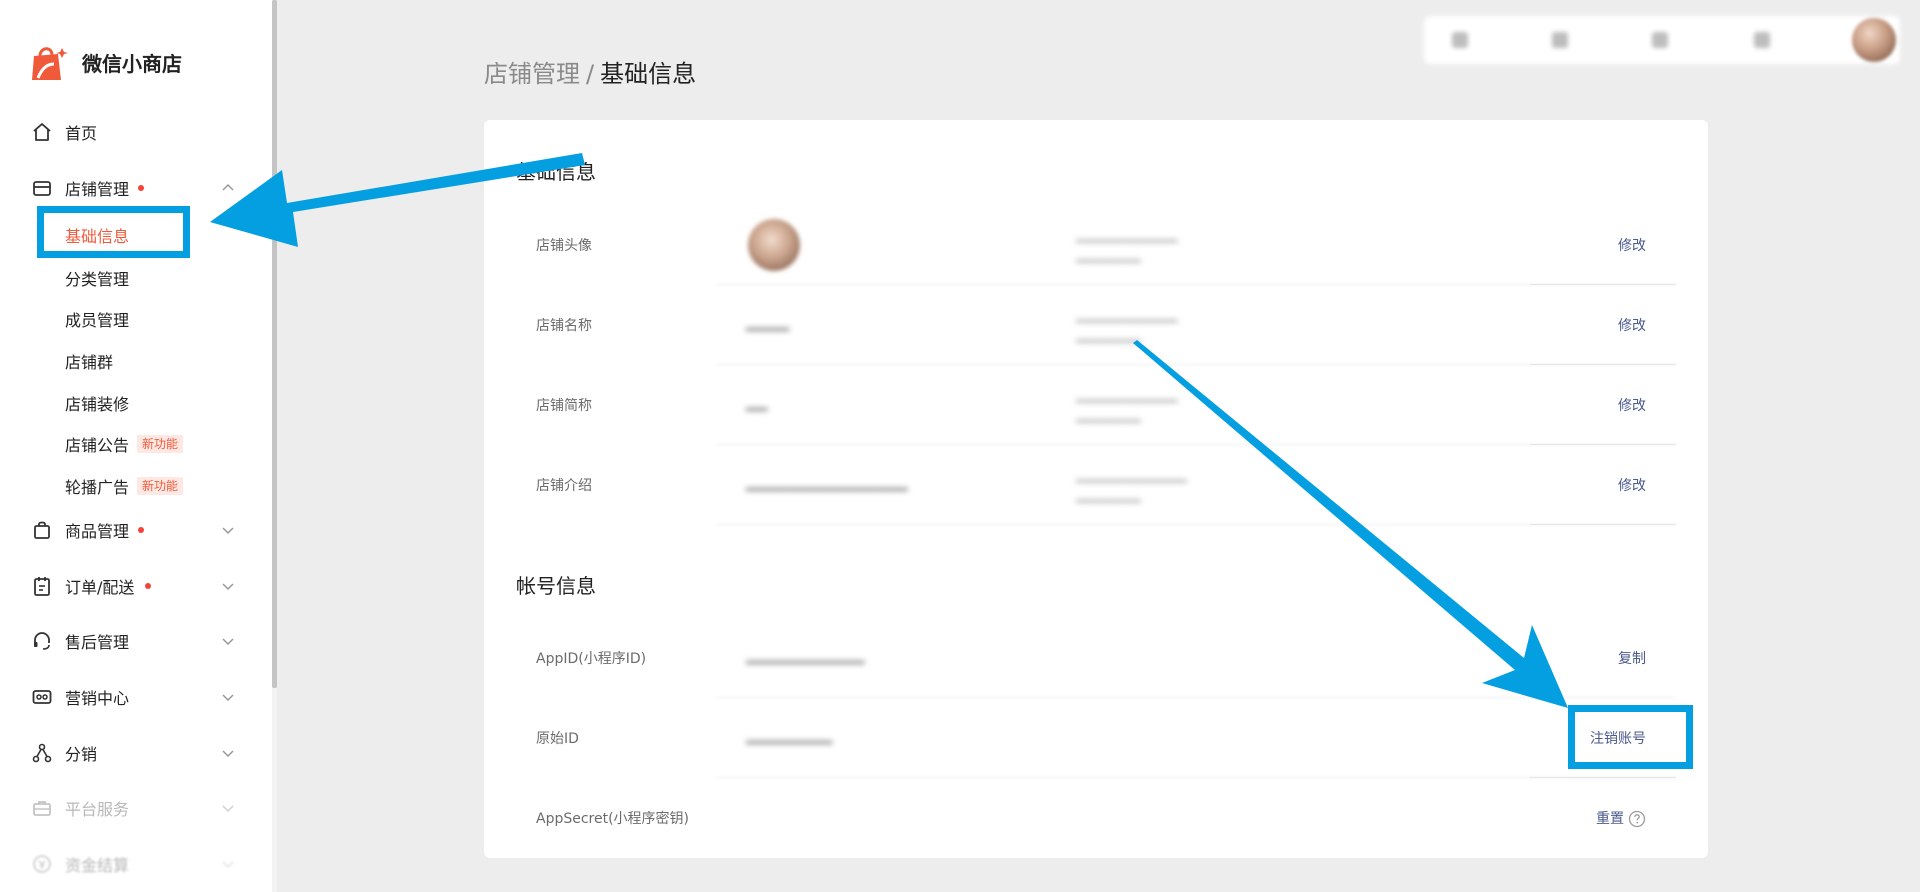 Image resolution: width=1920 pixels, height=892 pixels. I want to click on sidebar-subitem-label: 店铺公告, so click(97, 445).